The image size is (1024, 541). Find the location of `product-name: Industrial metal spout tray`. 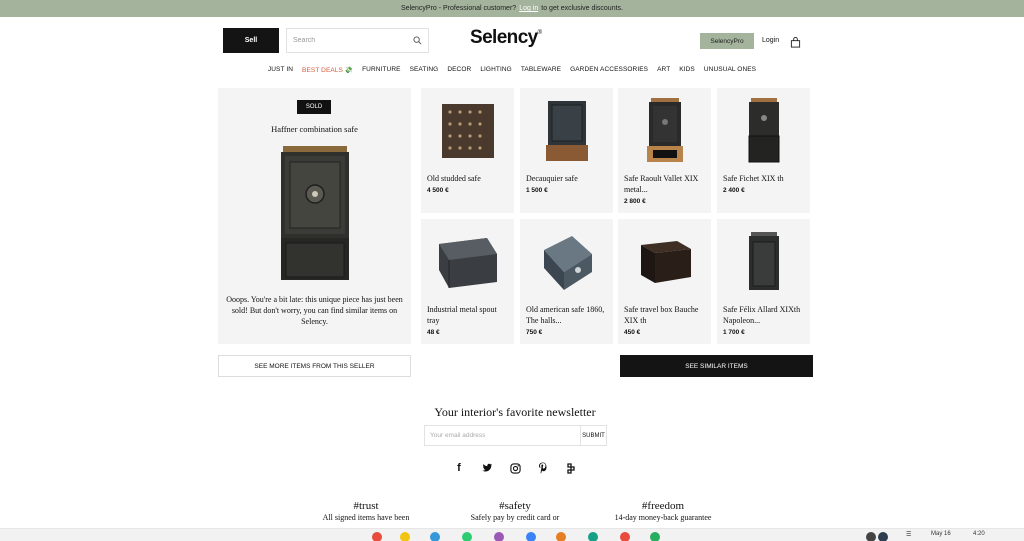

product-name: Industrial metal spout tray is located at coordinates (462, 315).